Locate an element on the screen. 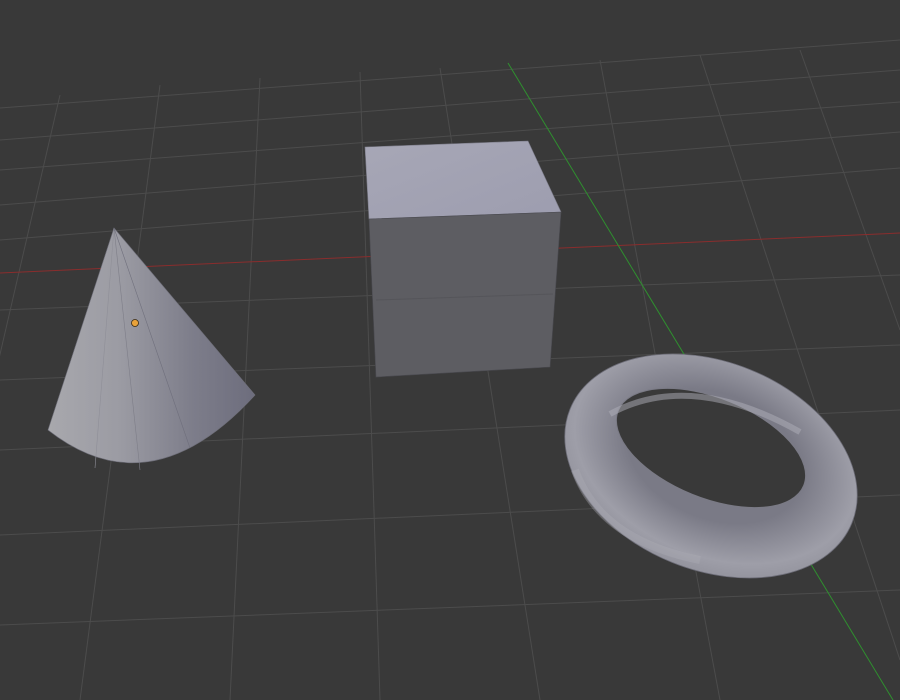 The height and width of the screenshot is (700, 900). origin-marker-icon is located at coordinates (135, 323).